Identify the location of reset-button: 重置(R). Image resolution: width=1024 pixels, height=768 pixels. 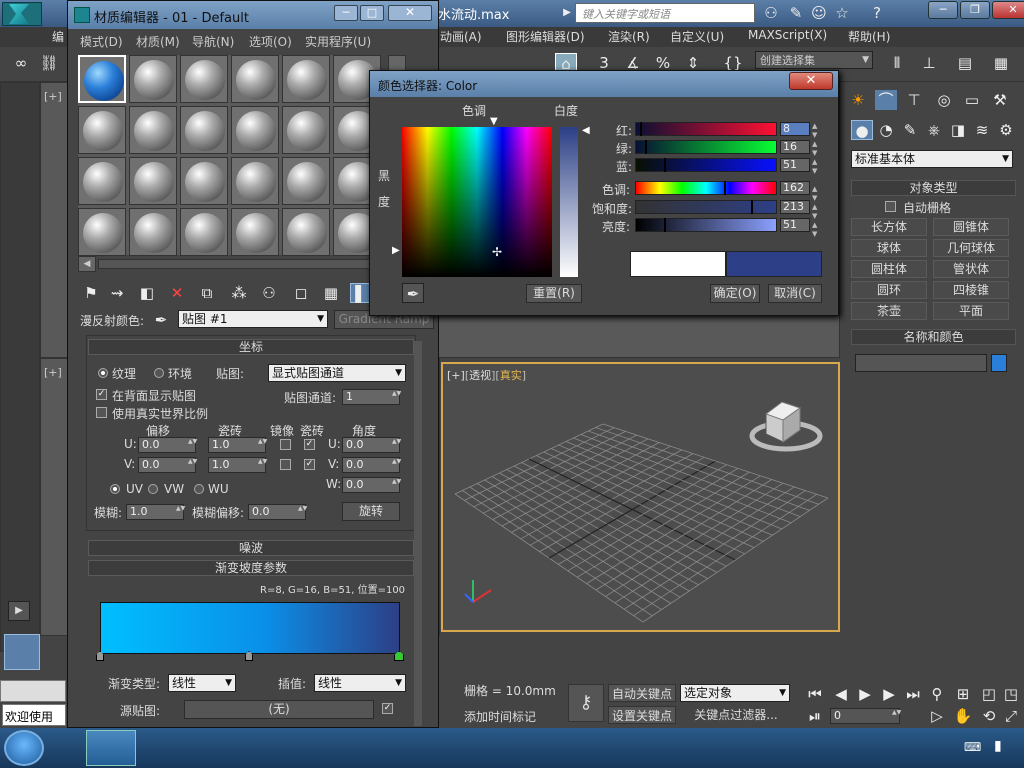
(554, 293).